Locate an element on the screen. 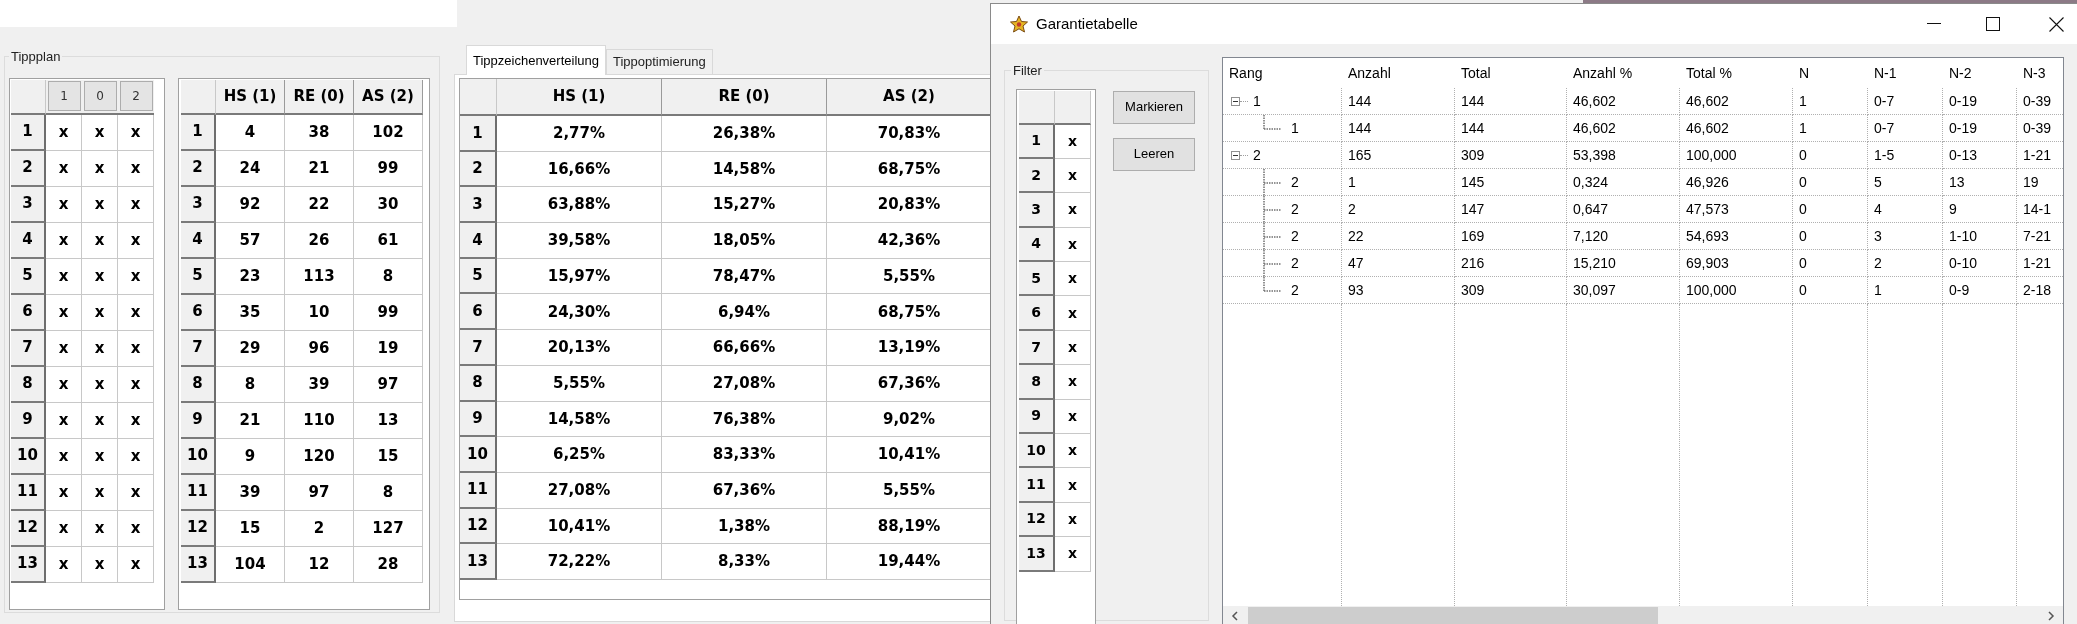 This screenshot has width=2077, height=624. table-cell: 7,120 is located at coordinates (1623, 236).